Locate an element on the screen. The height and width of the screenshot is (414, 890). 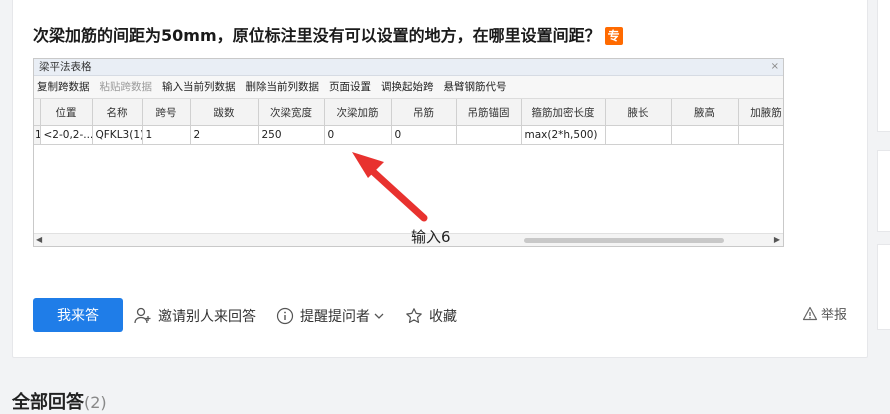
annotation-arrow-icon is located at coordinates (390, 187).